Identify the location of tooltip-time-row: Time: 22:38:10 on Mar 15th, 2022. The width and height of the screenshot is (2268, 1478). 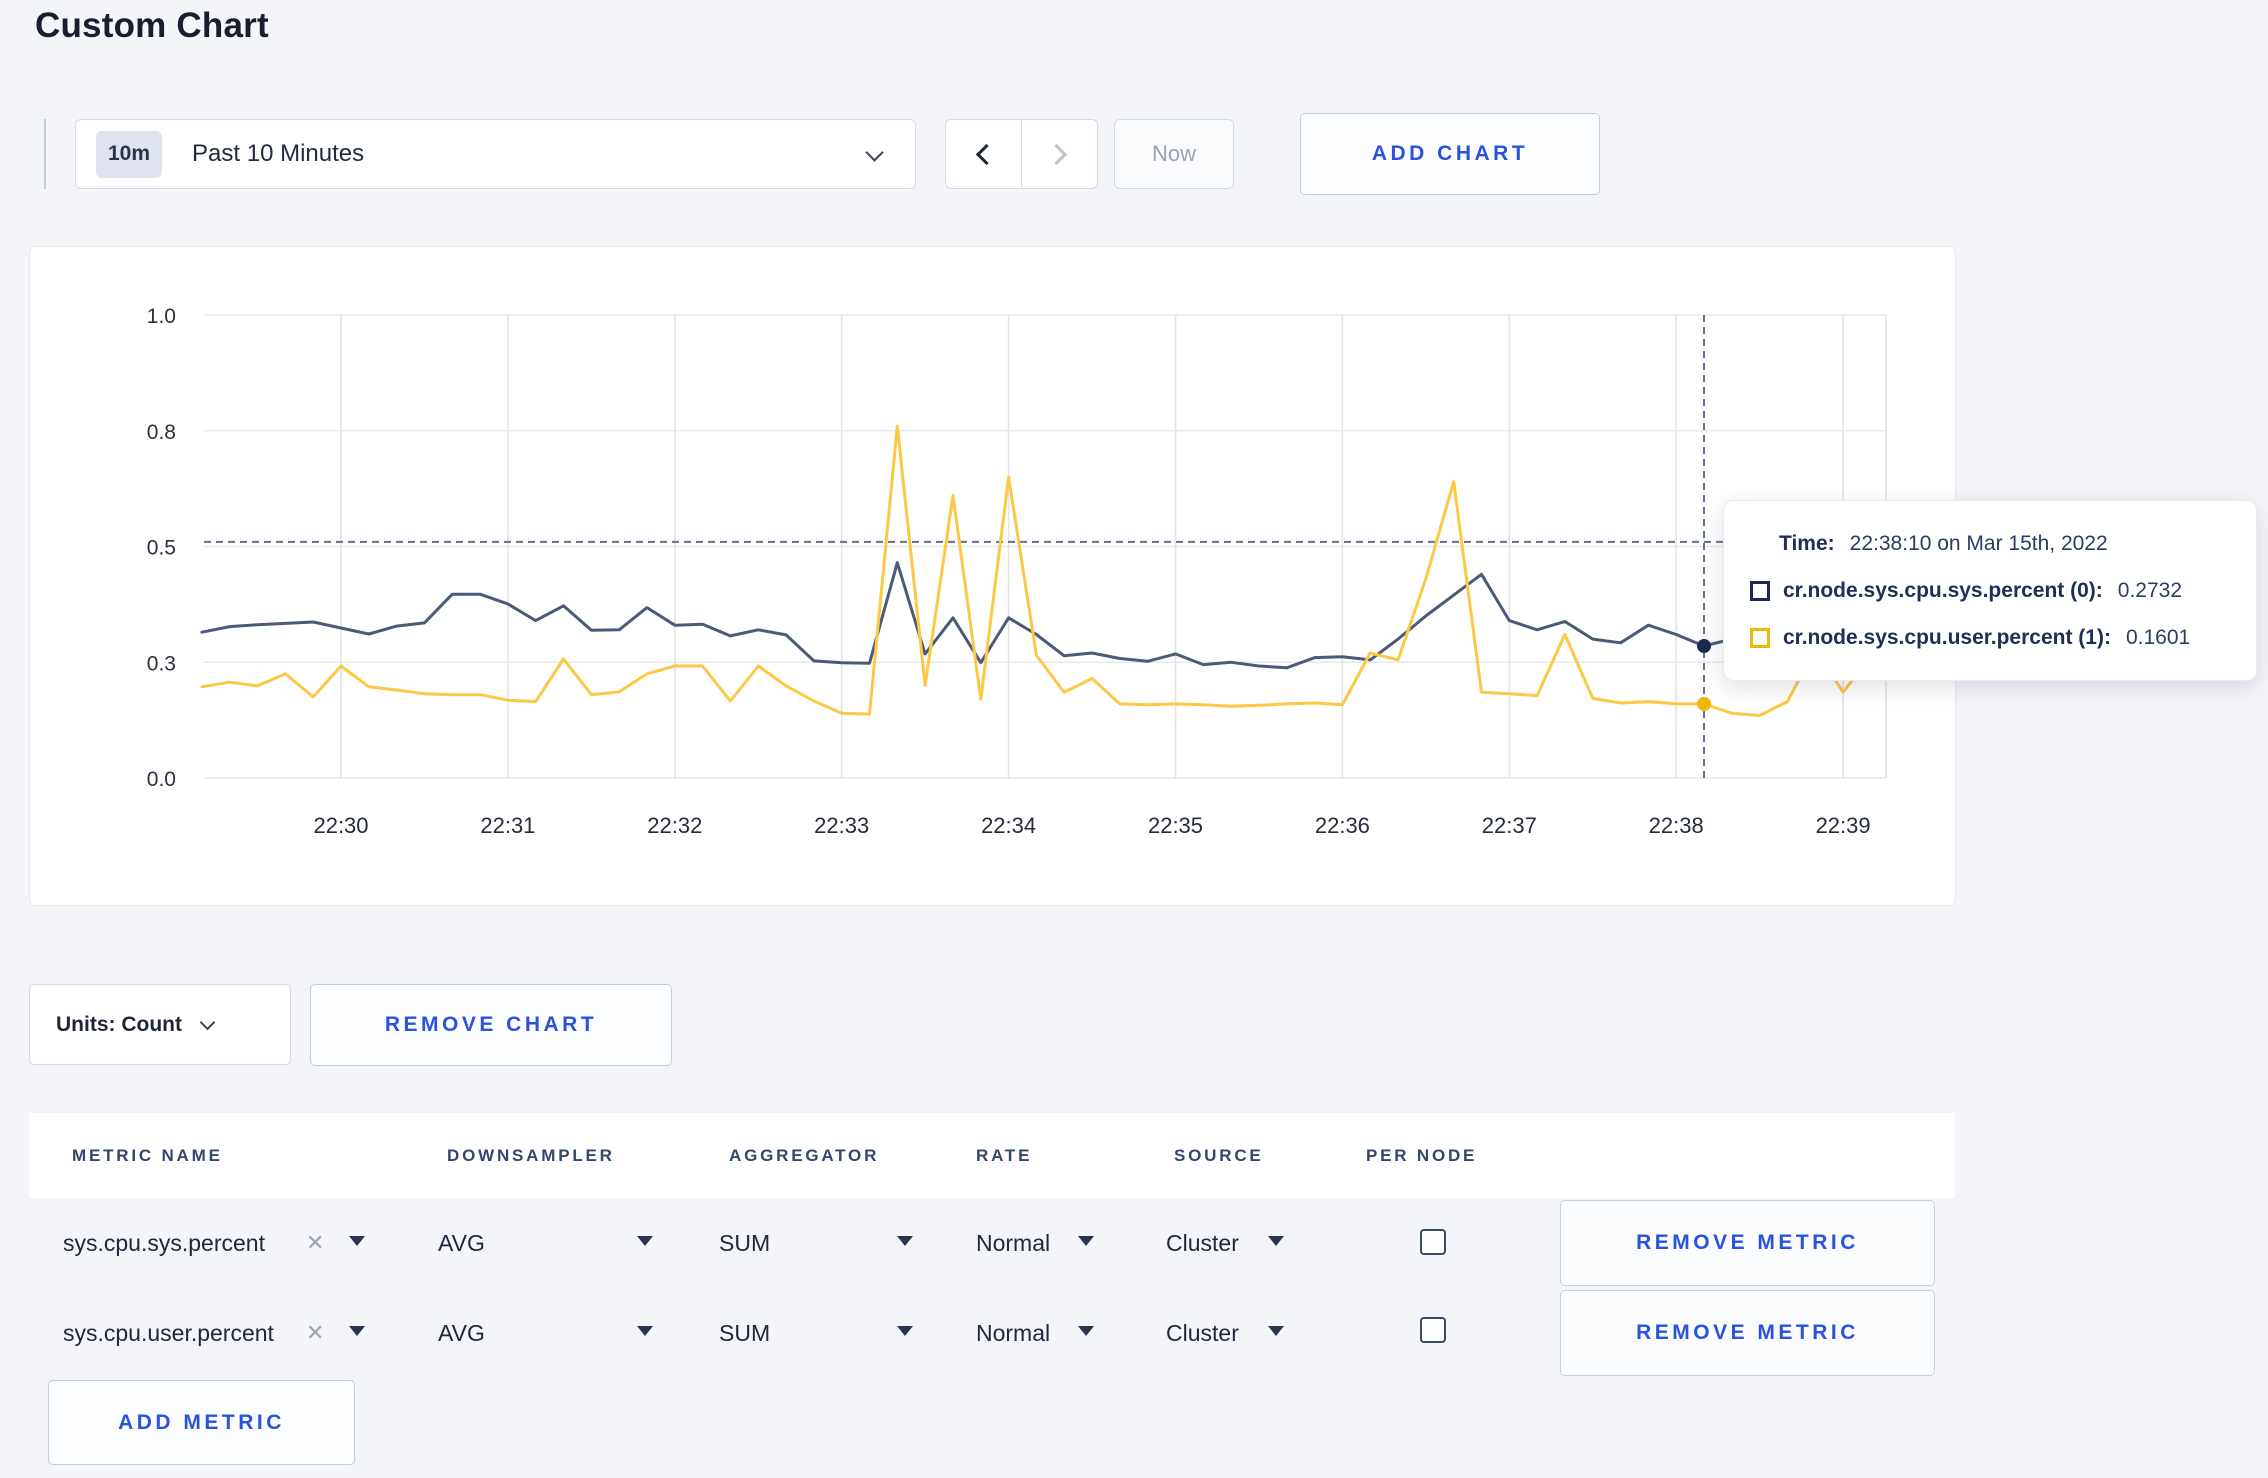
(1990, 544).